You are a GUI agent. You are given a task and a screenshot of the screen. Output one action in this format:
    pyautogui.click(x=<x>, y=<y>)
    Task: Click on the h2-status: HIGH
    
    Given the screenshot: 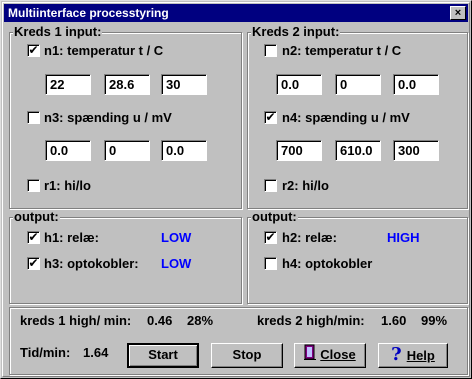 What is the action you would take?
    pyautogui.click(x=403, y=237)
    